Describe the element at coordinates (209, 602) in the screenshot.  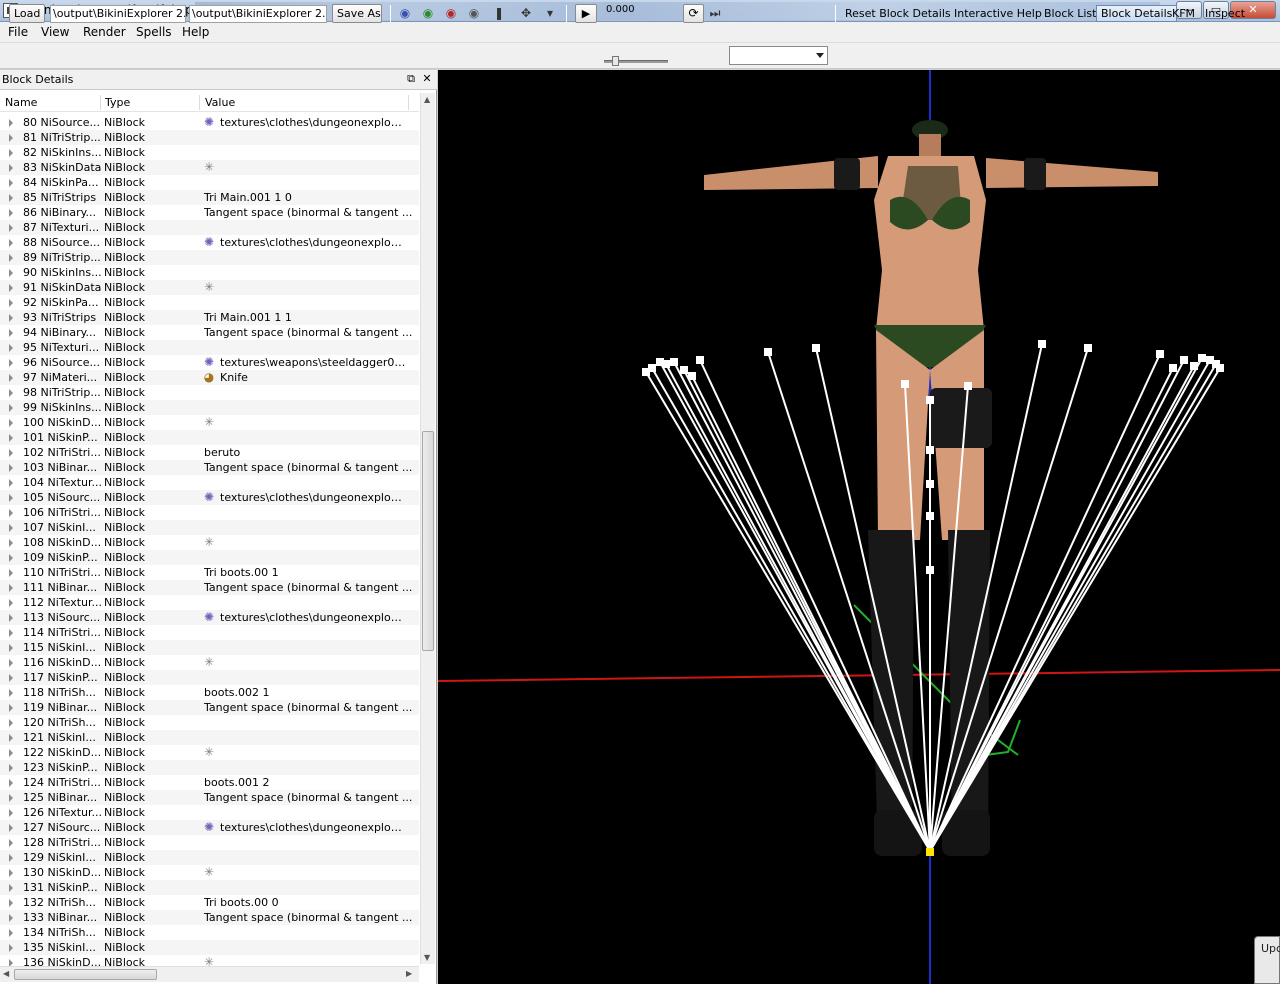
I see `tree-row: 112 NiTextur... NiBlock` at that location.